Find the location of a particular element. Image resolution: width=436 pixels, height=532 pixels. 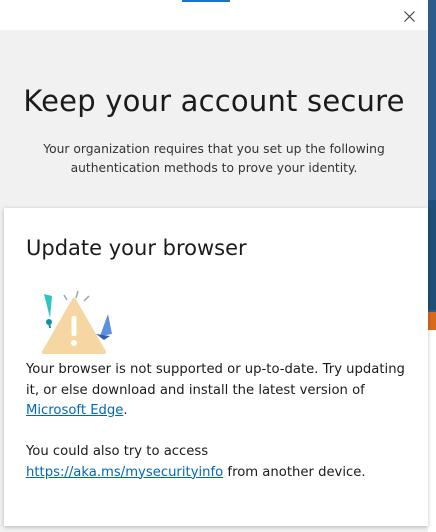

dialog-titlebar is located at coordinates (214, 15).